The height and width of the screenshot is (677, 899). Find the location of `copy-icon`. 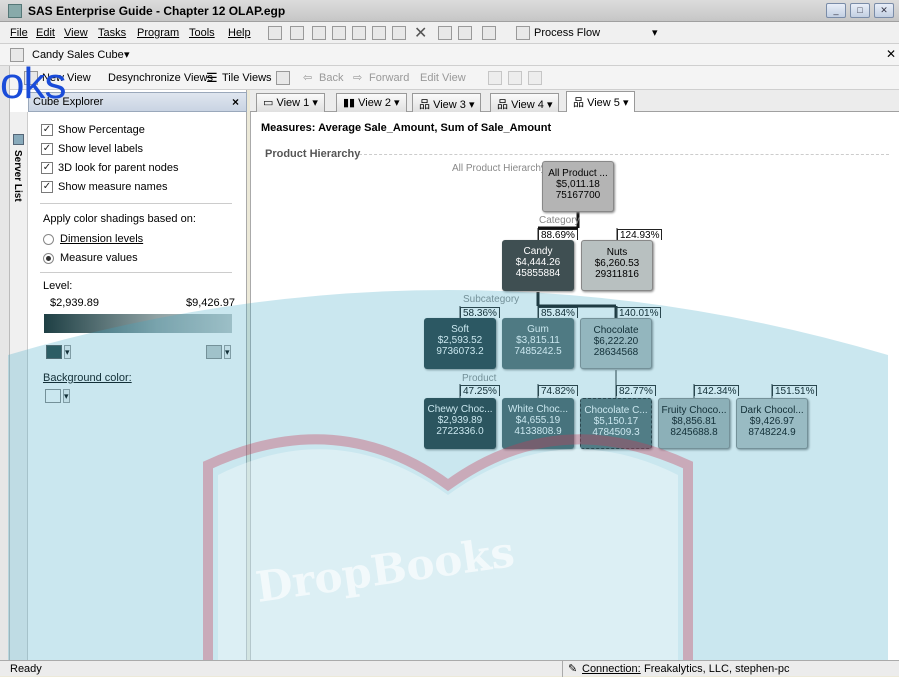

copy-icon is located at coordinates (379, 33).